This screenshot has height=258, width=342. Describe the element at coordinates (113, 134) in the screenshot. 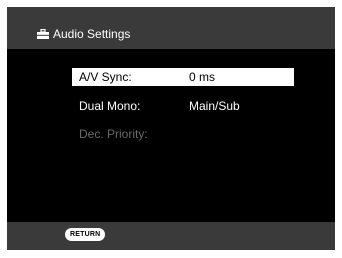

I see `dec-priority-label: Dec. Priority:` at that location.